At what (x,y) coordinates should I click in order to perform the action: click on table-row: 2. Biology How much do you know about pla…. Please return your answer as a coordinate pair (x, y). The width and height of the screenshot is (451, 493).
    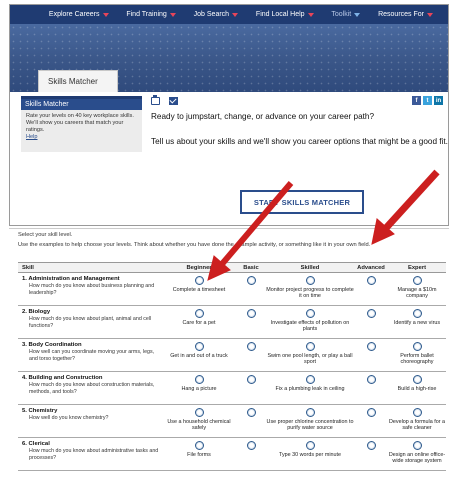
    Looking at the image, I should click on (232, 322).